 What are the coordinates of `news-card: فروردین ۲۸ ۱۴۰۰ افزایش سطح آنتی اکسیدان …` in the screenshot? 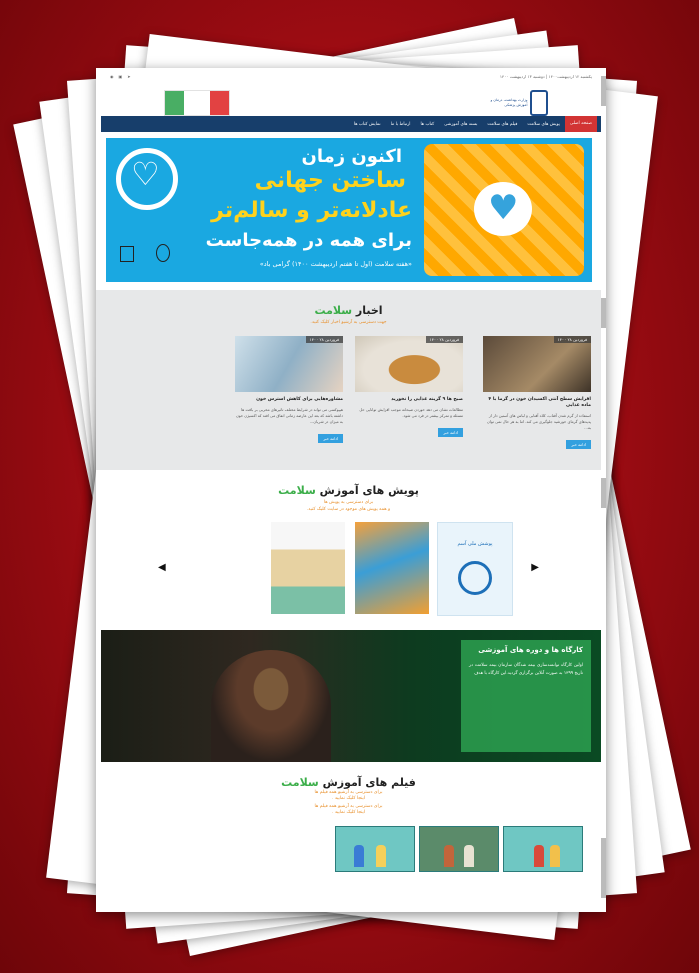 It's located at (537, 393).